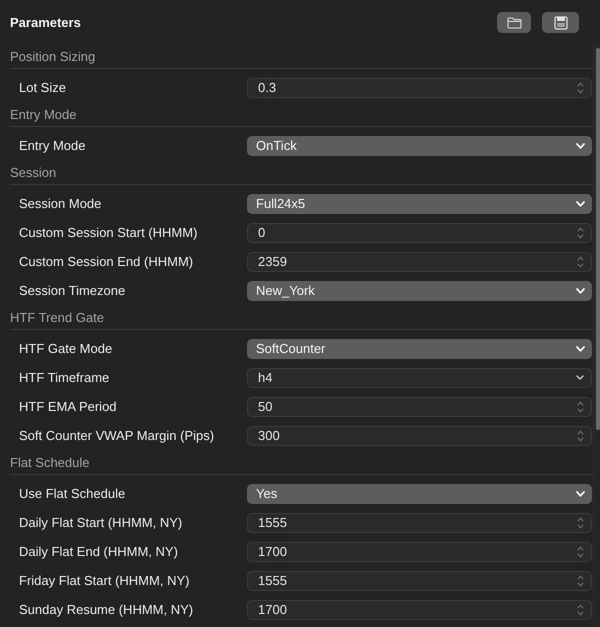 This screenshot has height=627, width=600. Describe the element at coordinates (117, 435) in the screenshot. I see `field-label: Soft Counter VWAP Margin (Pips)` at that location.